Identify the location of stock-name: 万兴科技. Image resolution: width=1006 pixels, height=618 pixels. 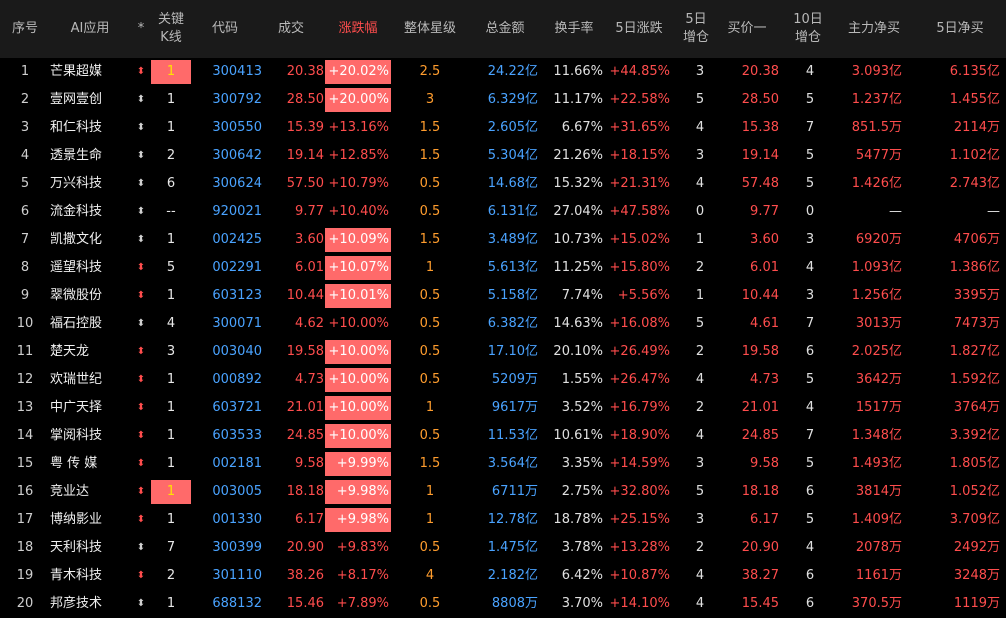
(90, 184).